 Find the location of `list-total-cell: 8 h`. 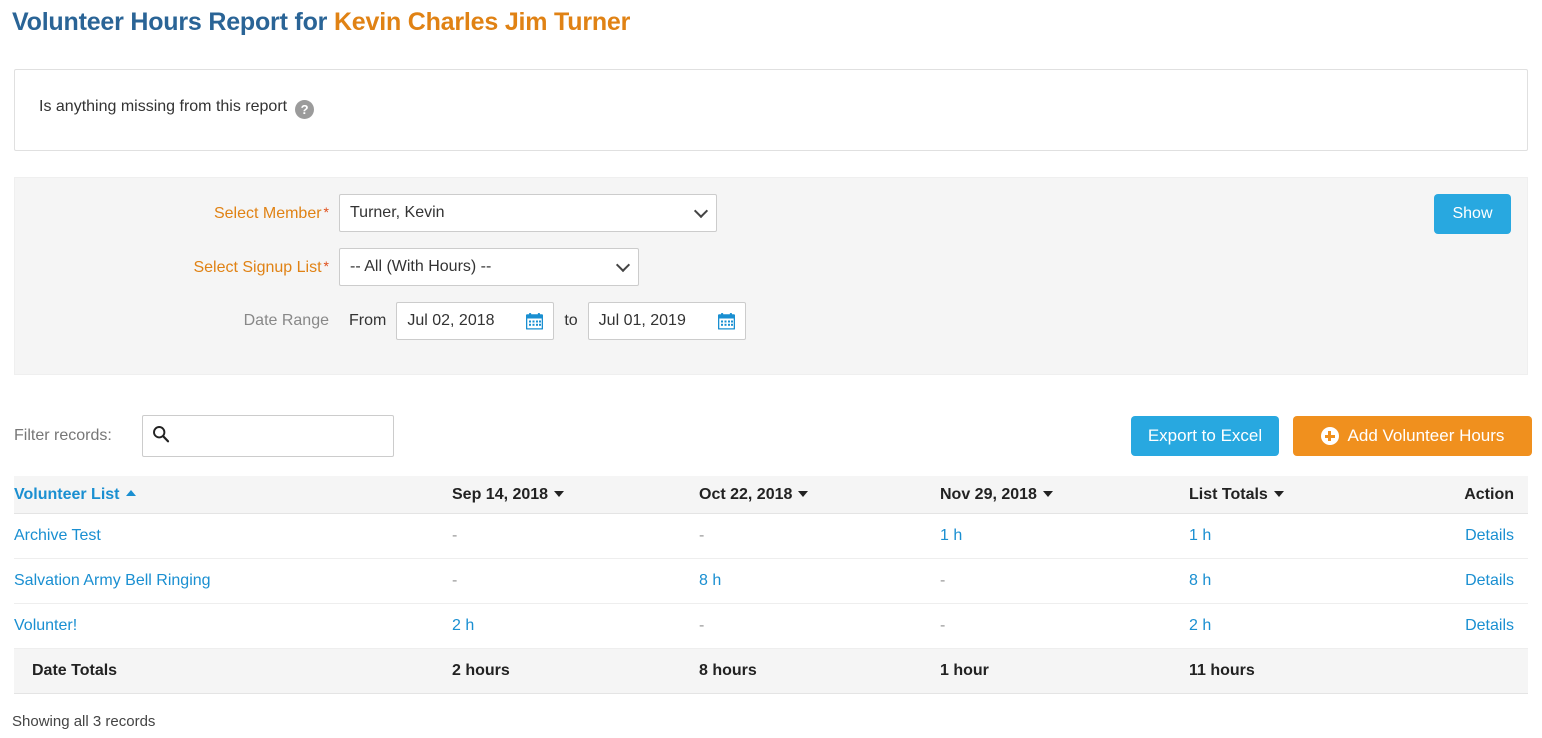

list-total-cell: 8 h is located at coordinates (1289, 581).